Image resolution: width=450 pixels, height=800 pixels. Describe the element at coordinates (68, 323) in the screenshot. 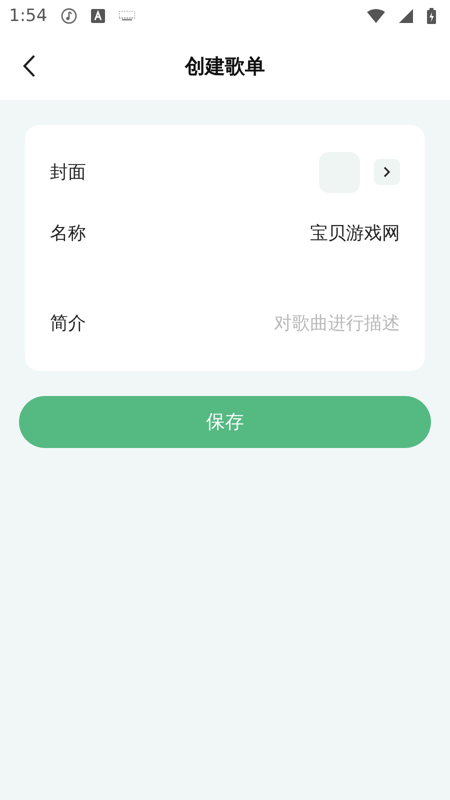

I see `field-label: 简介` at that location.